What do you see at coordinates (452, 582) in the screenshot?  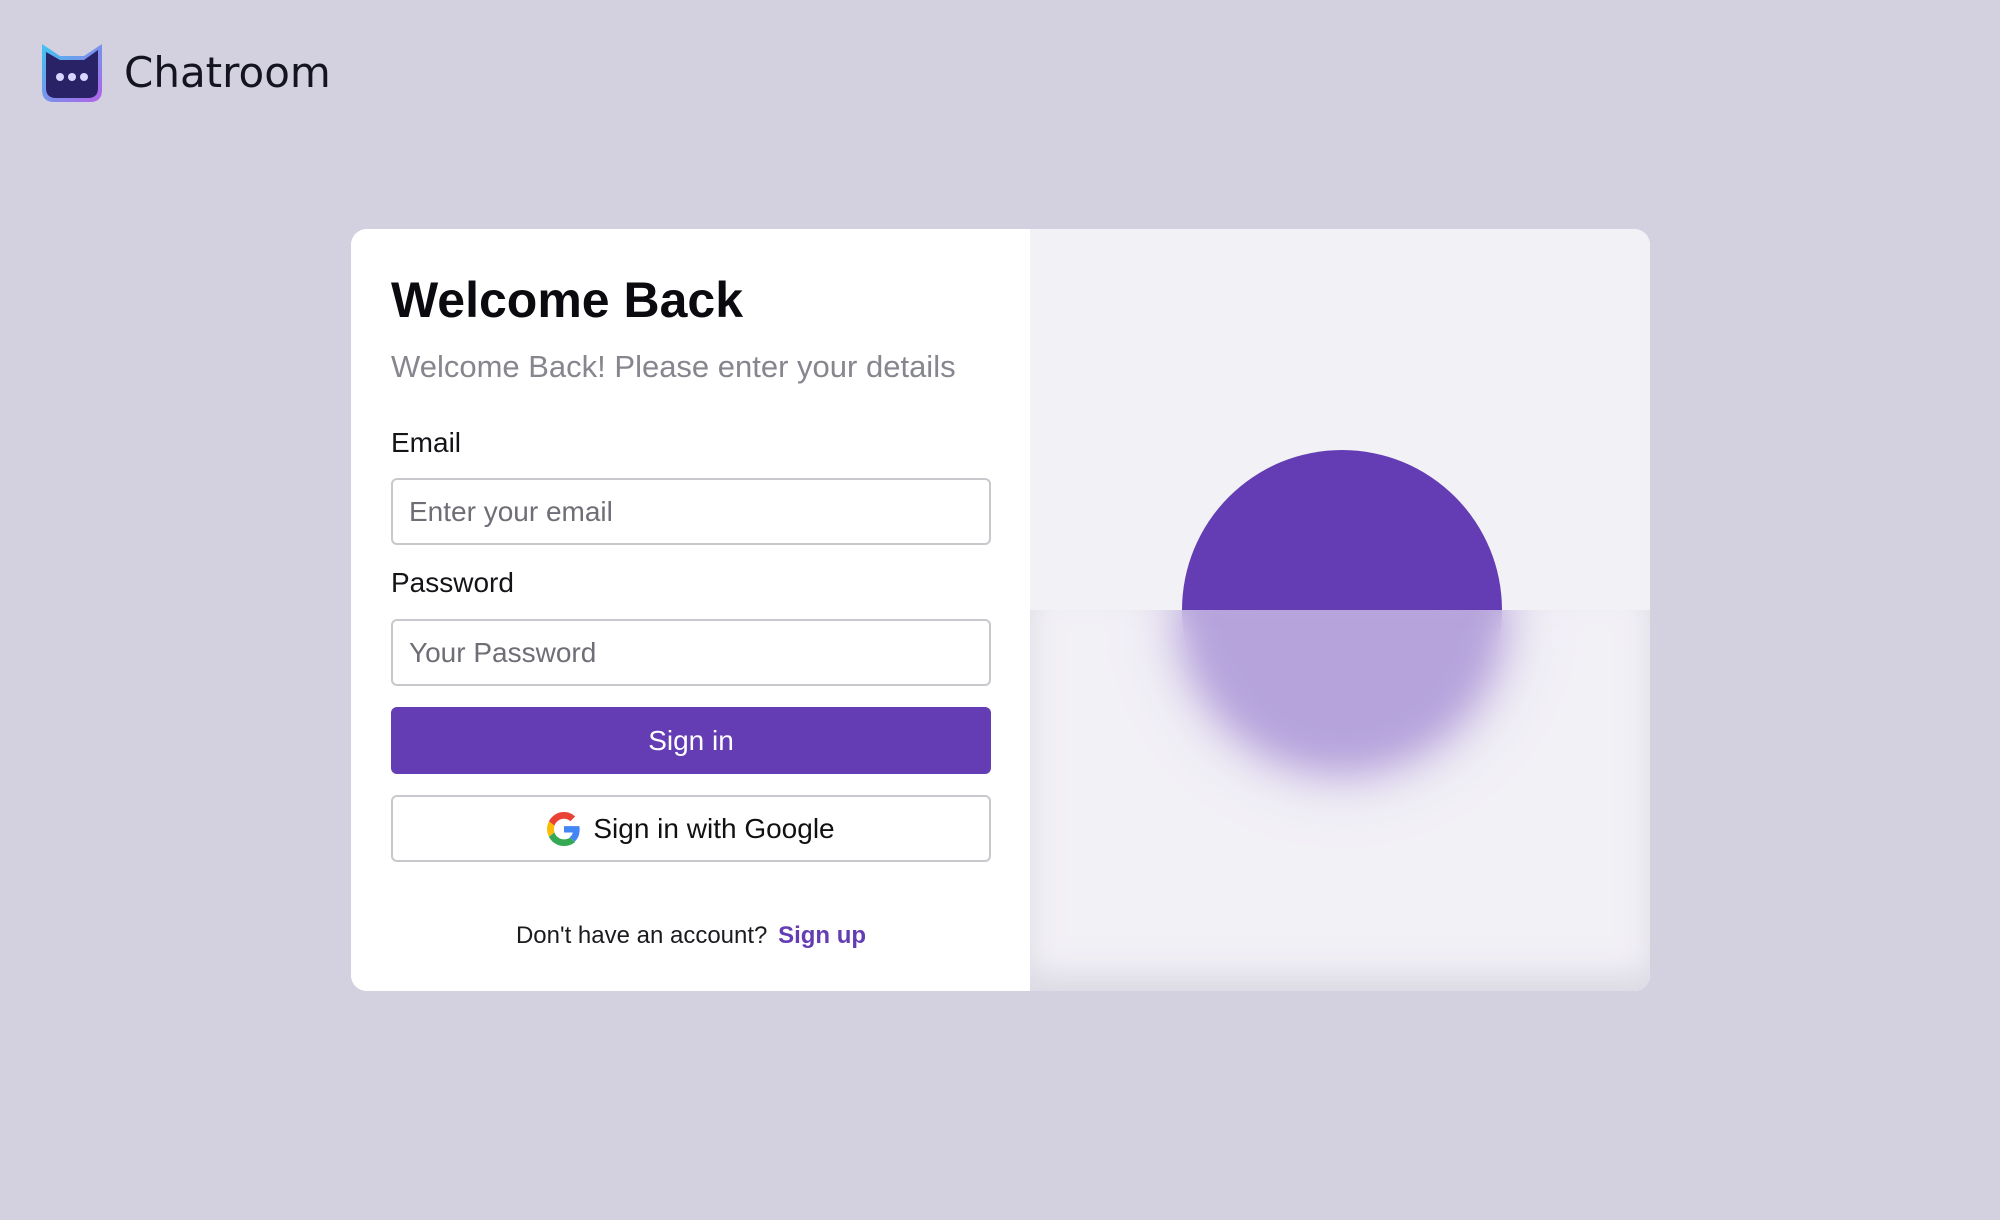 I see `password-label: Password` at bounding box center [452, 582].